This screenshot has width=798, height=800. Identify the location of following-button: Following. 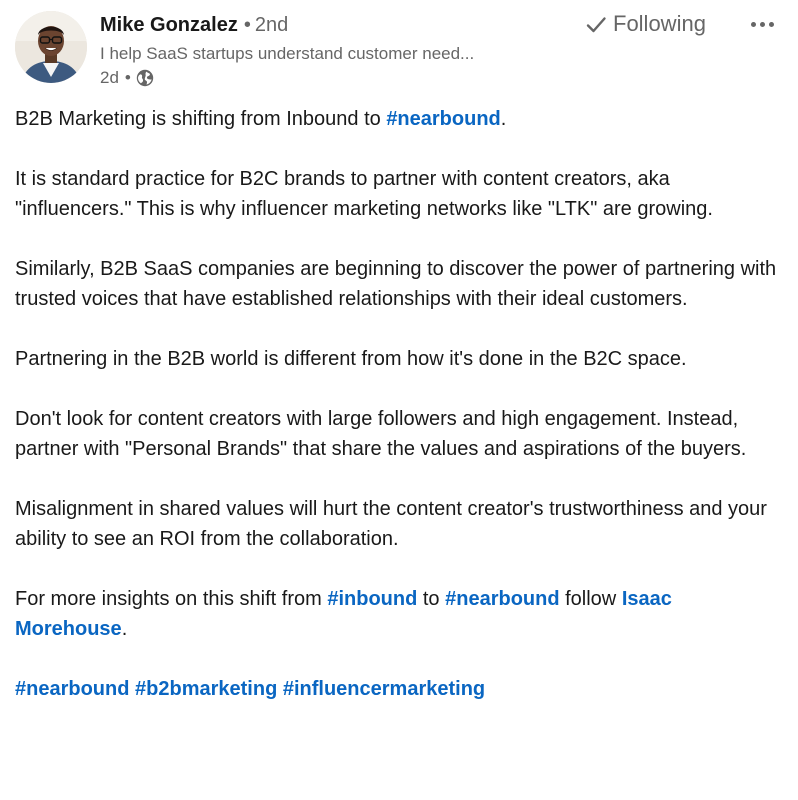
(645, 24).